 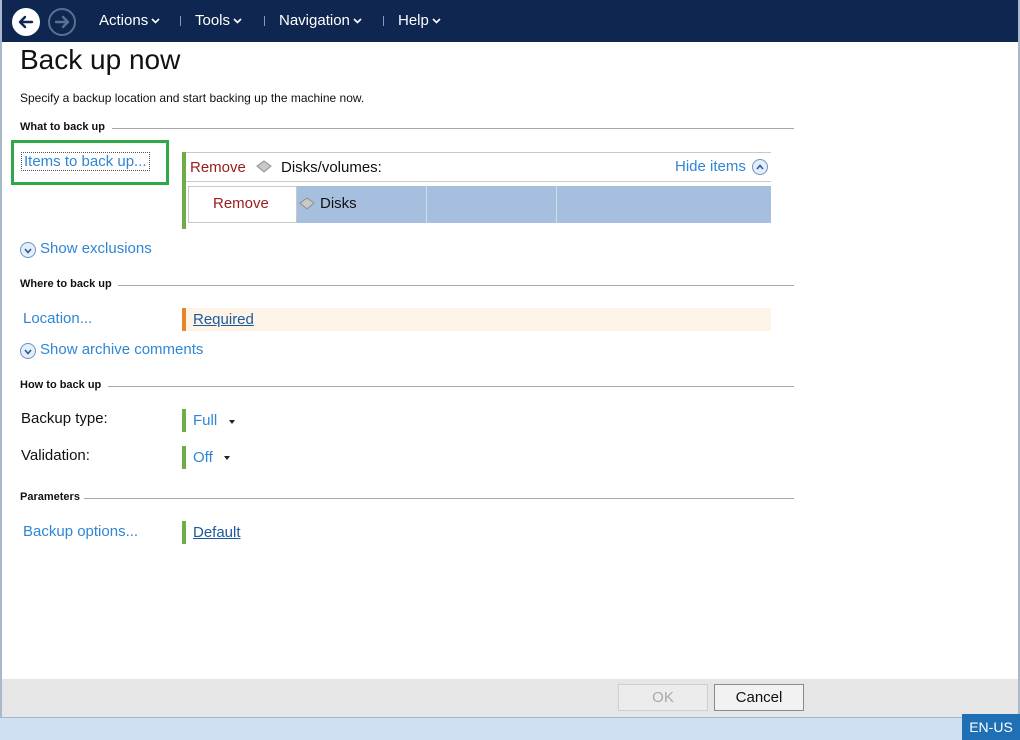 What do you see at coordinates (314, 20) in the screenshot?
I see `menu-navigation-label: Navigation` at bounding box center [314, 20].